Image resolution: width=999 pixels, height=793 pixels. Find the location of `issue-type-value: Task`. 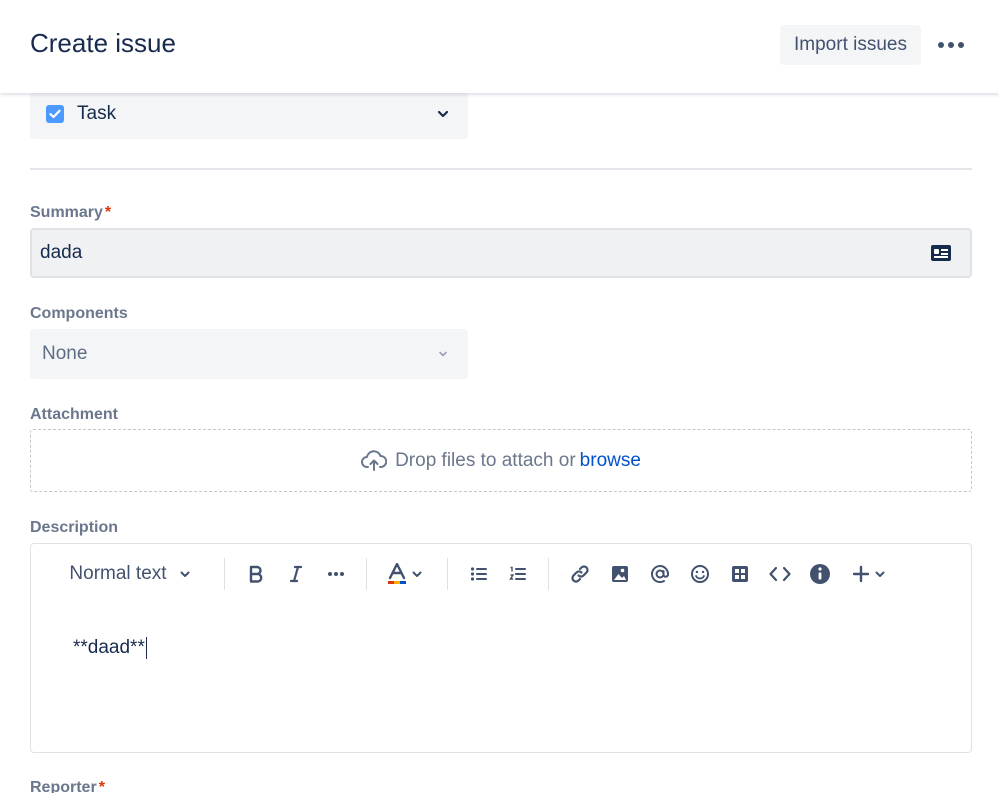

issue-type-value: Task is located at coordinates (97, 113).